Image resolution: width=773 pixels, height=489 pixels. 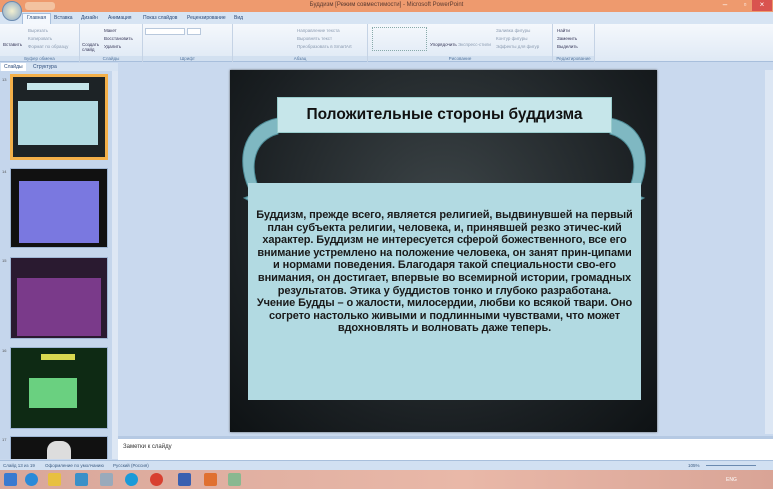 I want to click on slide-number: 17, so click(x=4, y=439).